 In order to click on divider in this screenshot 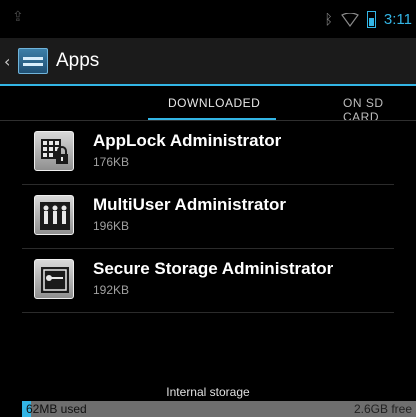, I will do `click(208, 312)`.